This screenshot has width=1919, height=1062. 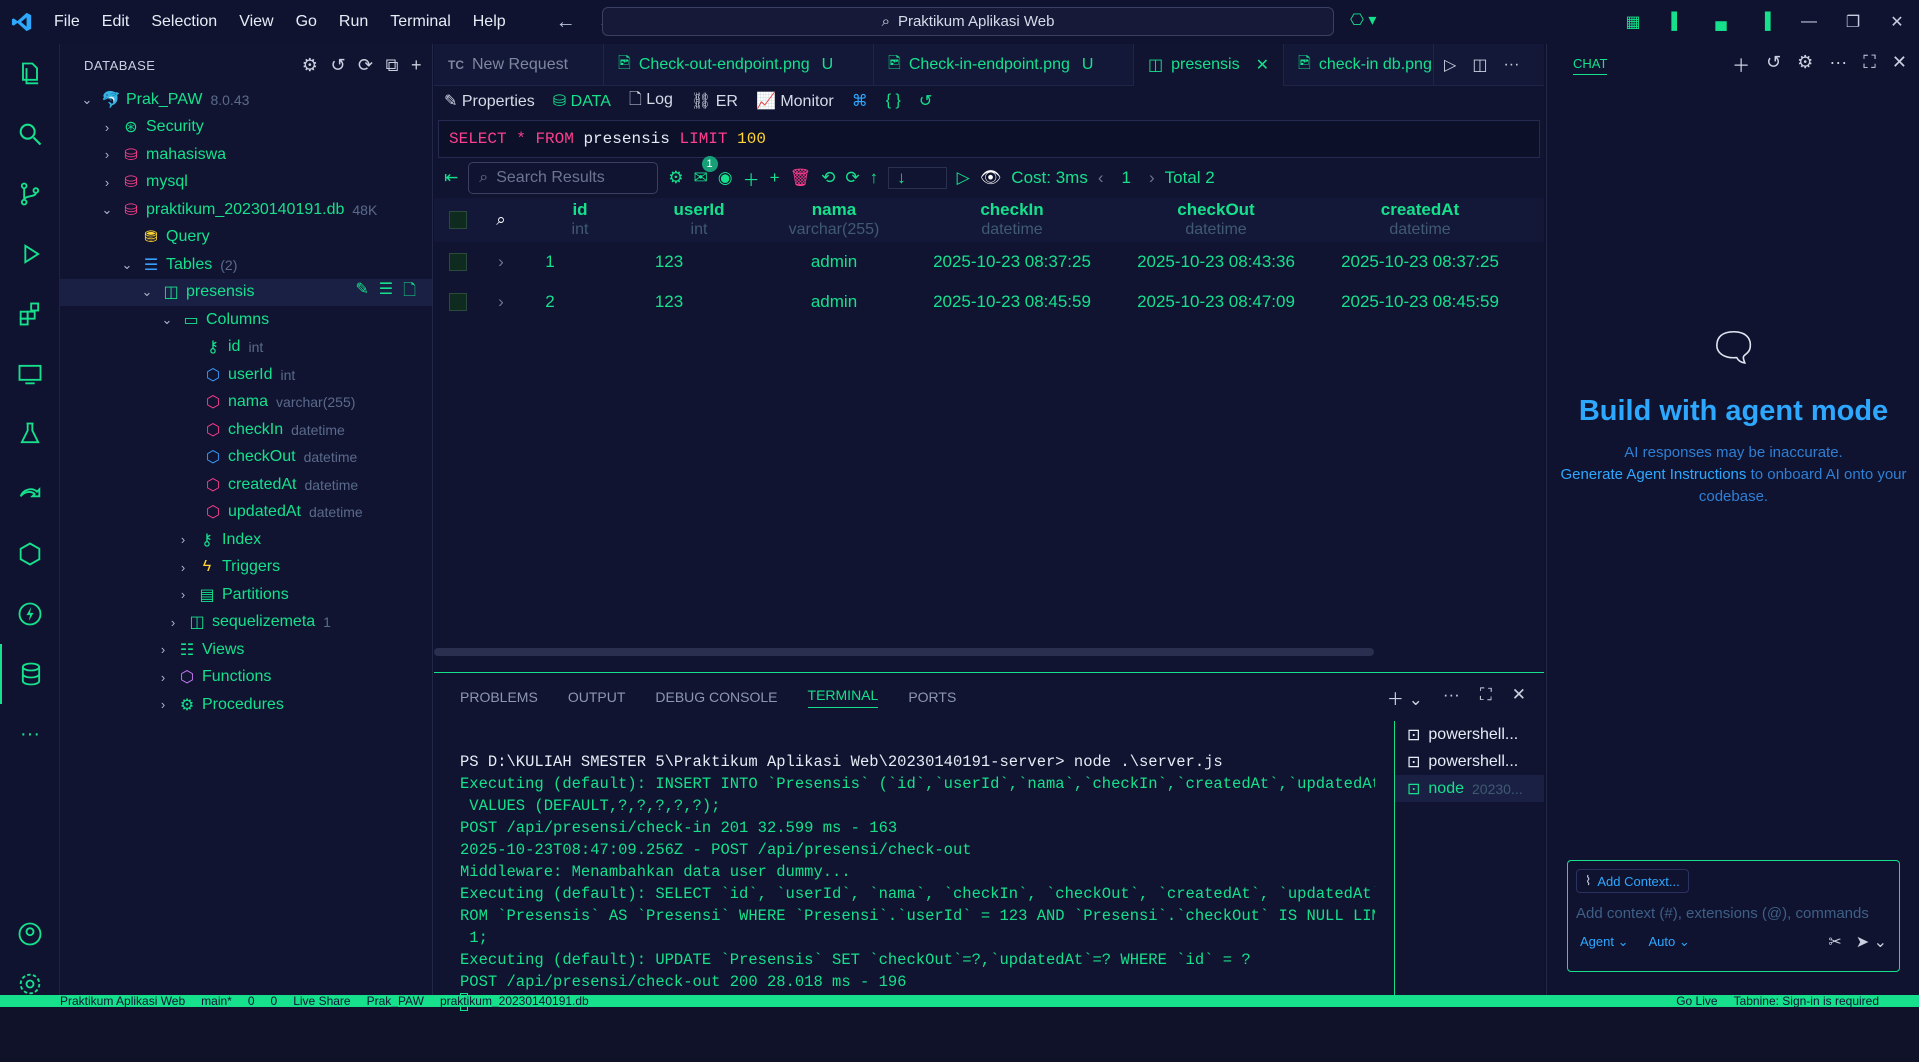 I want to click on column-header-checkout: checkOut datetime, so click(x=1216, y=220).